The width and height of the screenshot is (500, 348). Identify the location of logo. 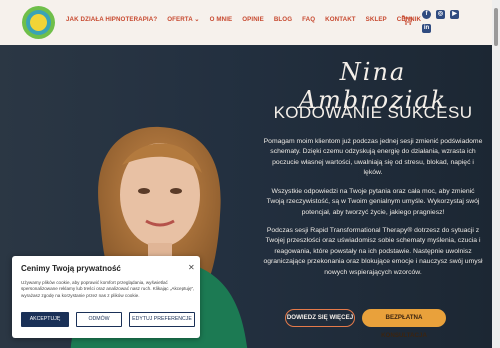
(38, 22).